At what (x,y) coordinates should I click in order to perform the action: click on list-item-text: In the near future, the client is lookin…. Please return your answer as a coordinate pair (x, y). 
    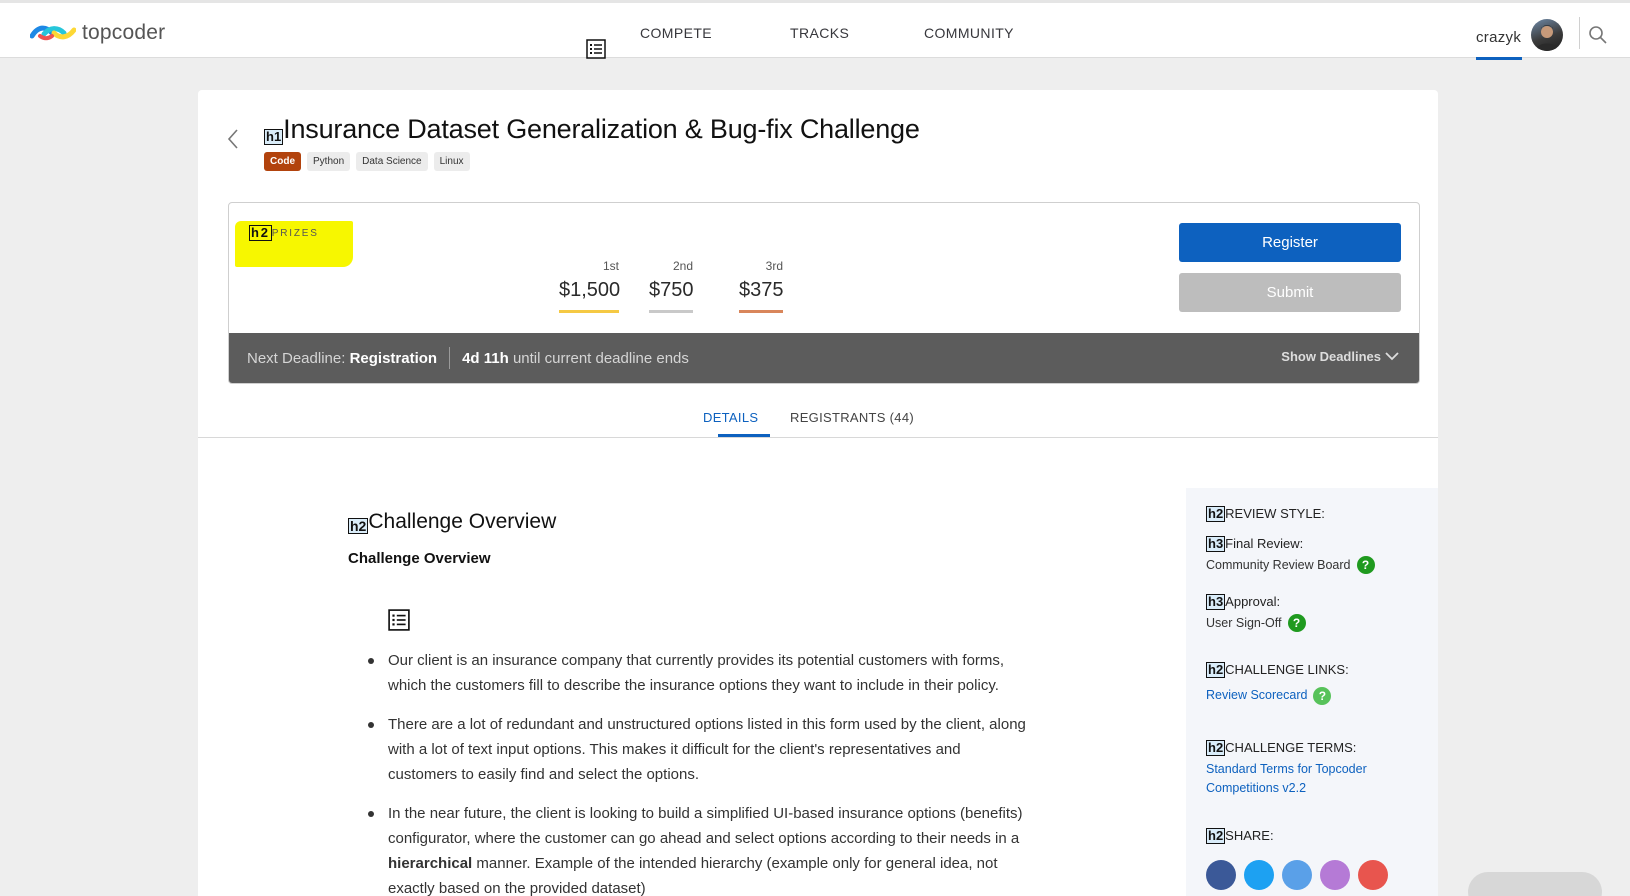
    Looking at the image, I should click on (705, 826).